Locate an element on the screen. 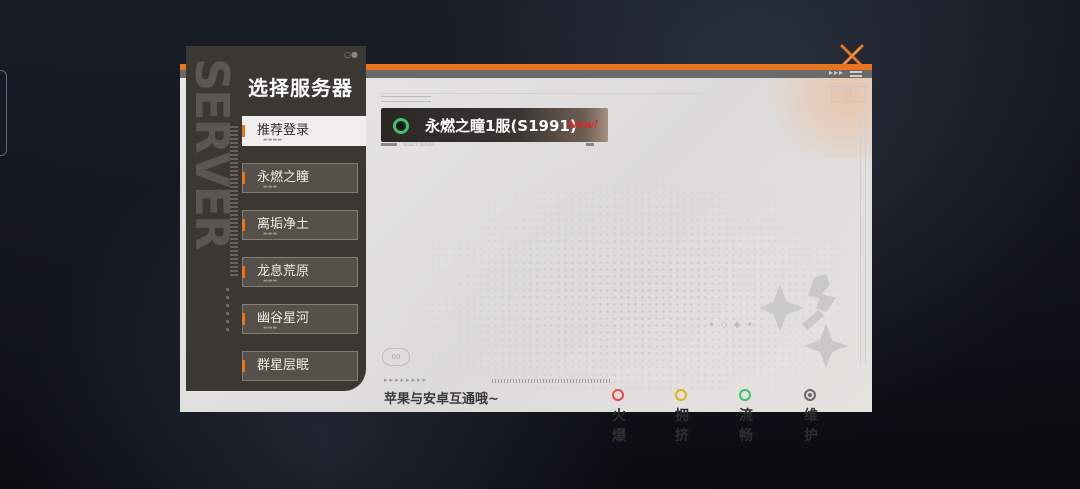 The image size is (1080, 489). sidebar-item-recommended: 推荐登录 ▬▬▬▬ is located at coordinates (304, 131).